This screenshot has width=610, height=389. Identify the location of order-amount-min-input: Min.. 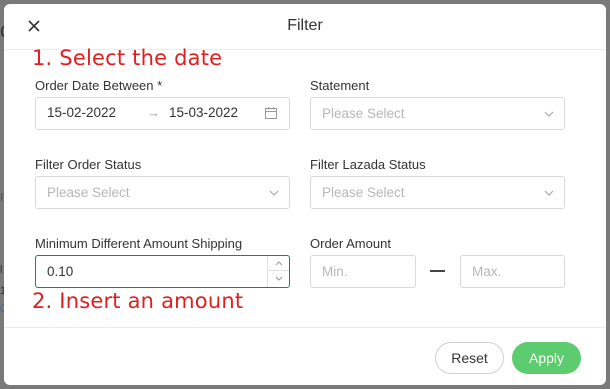
(363, 271).